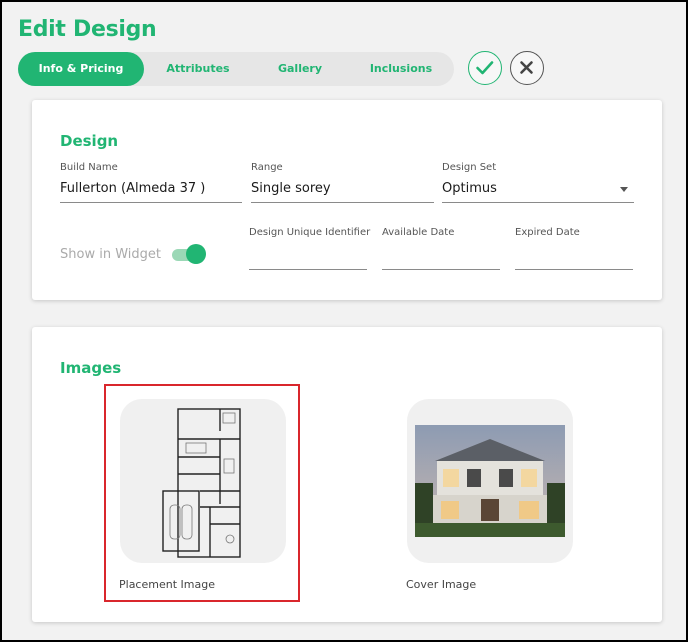 The height and width of the screenshot is (642, 688). I want to click on close-icon, so click(526, 67).